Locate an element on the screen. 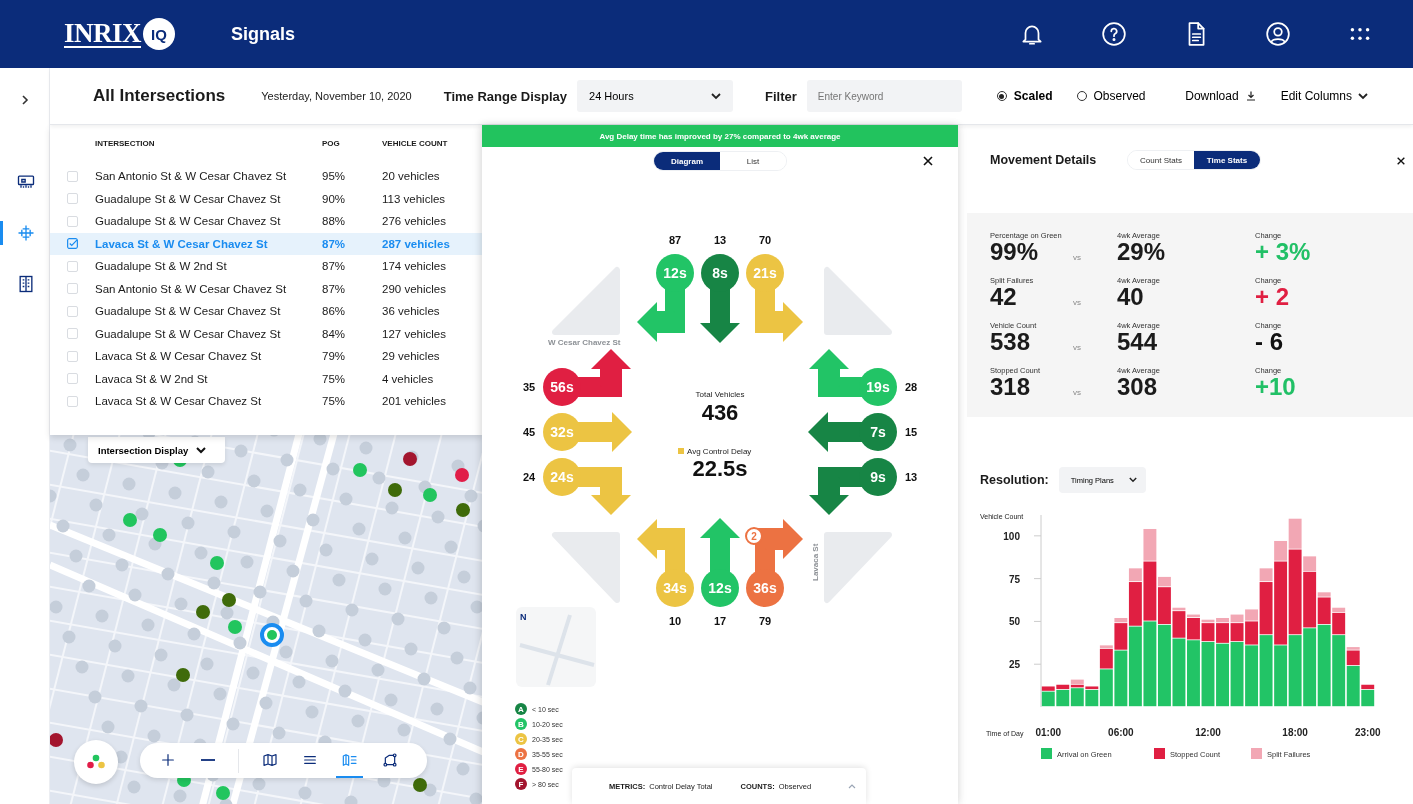 The width and height of the screenshot is (1413, 804). vehicle-count: 70 is located at coordinates (765, 240).